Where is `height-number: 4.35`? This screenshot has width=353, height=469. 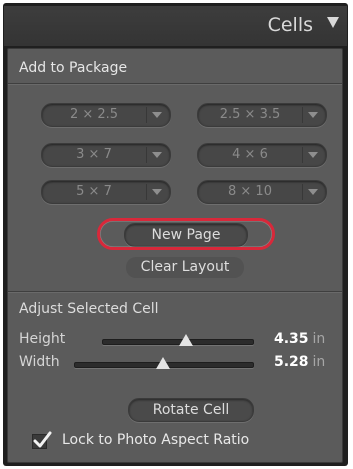 height-number: 4.35 is located at coordinates (291, 339).